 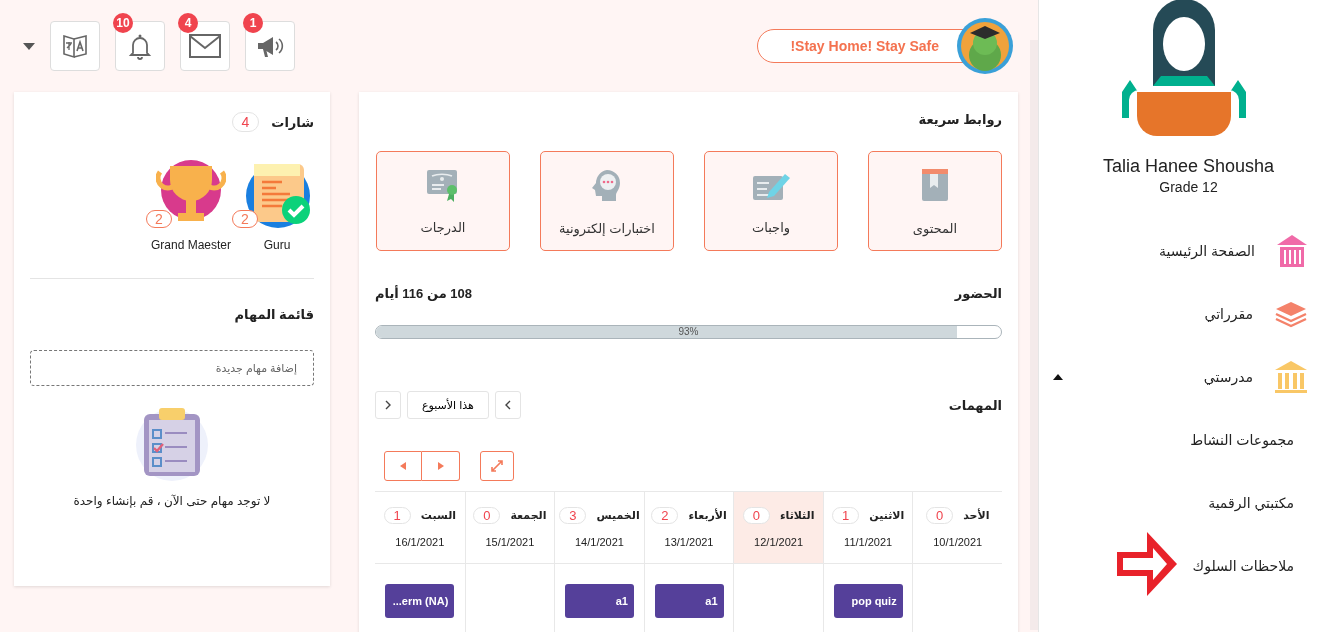 What do you see at coordinates (1292, 250) in the screenshot?
I see `school-building-icon` at bounding box center [1292, 250].